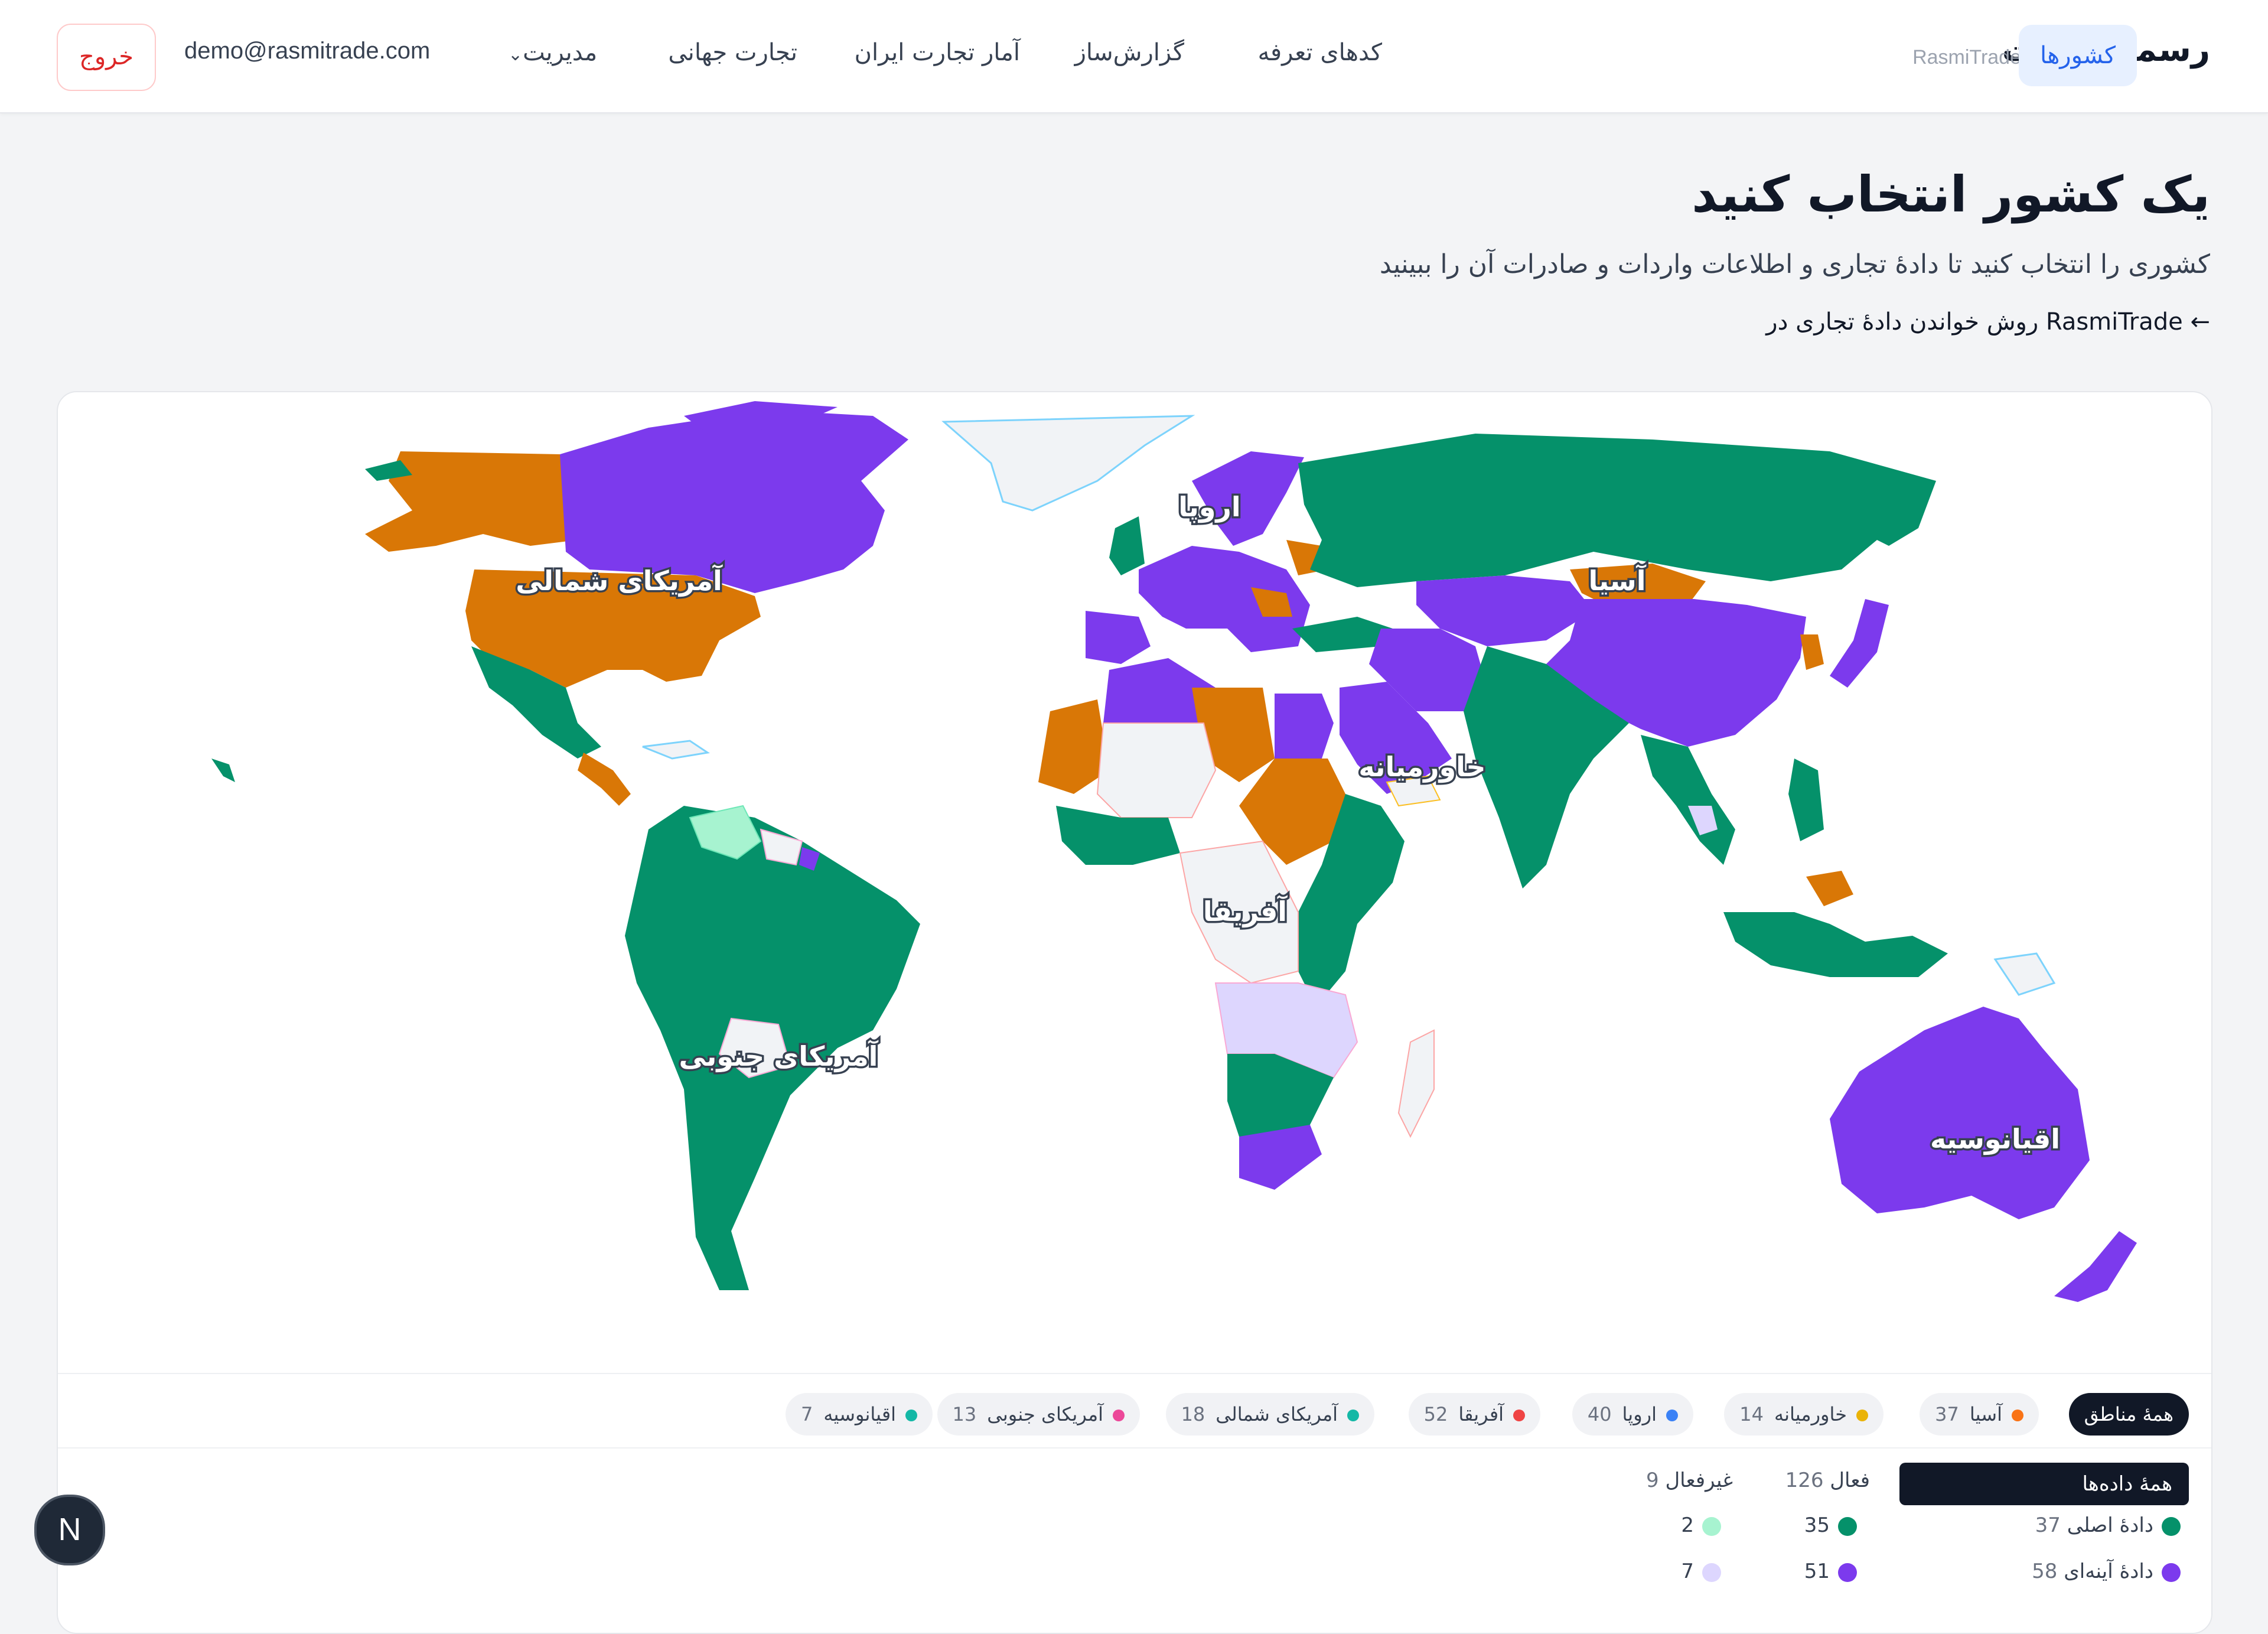 This screenshot has height=1634, width=2268. What do you see at coordinates (1481, 1414) in the screenshot?
I see `chip-label: آفریقا` at bounding box center [1481, 1414].